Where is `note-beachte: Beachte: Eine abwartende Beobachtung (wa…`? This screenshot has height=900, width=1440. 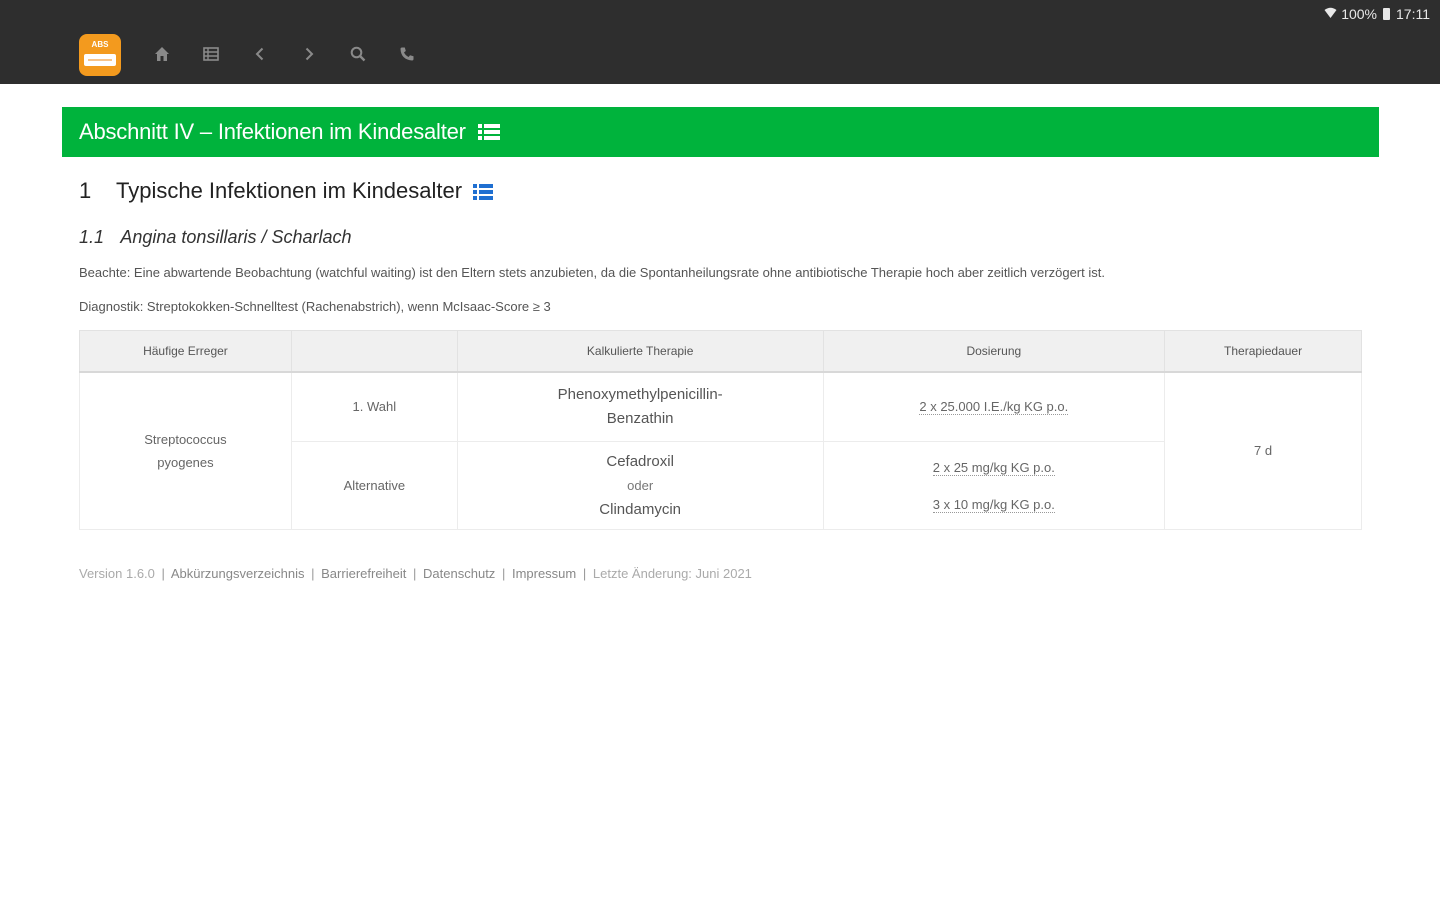
note-beachte: Beachte: Eine abwartende Beobachtung (wa… is located at coordinates (592, 272).